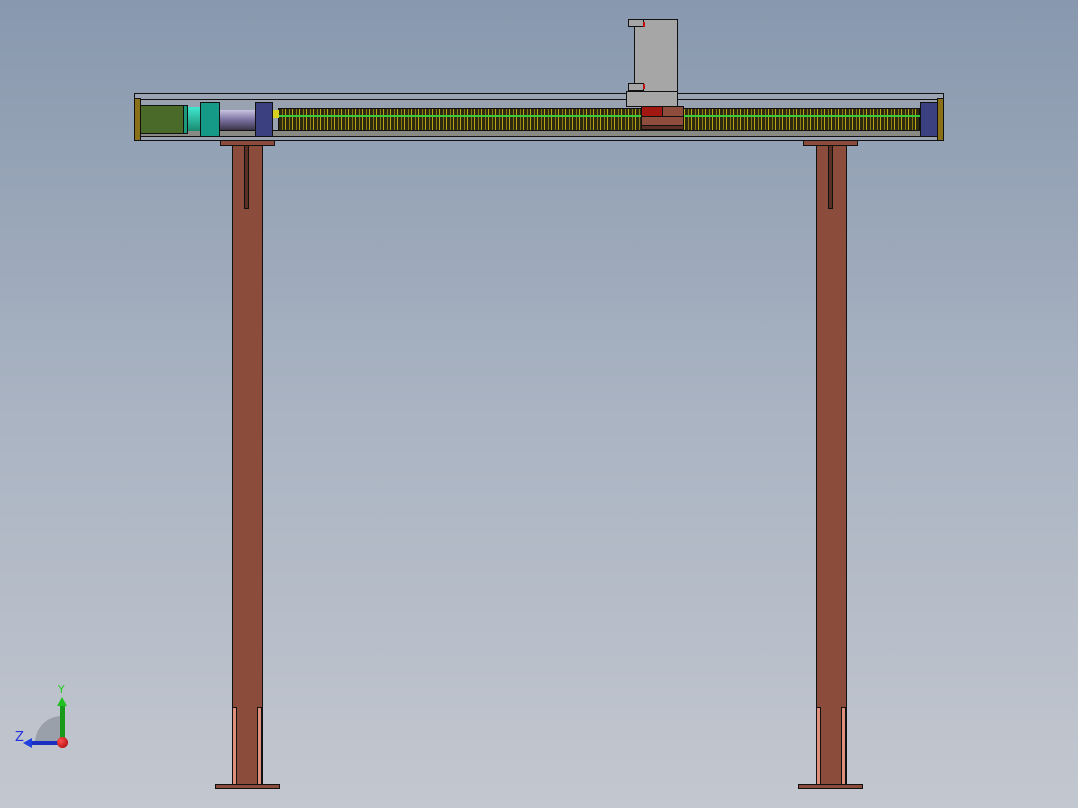 Image resolution: width=1078 pixels, height=808 pixels. I want to click on right-leg-slot, so click(830, 177).